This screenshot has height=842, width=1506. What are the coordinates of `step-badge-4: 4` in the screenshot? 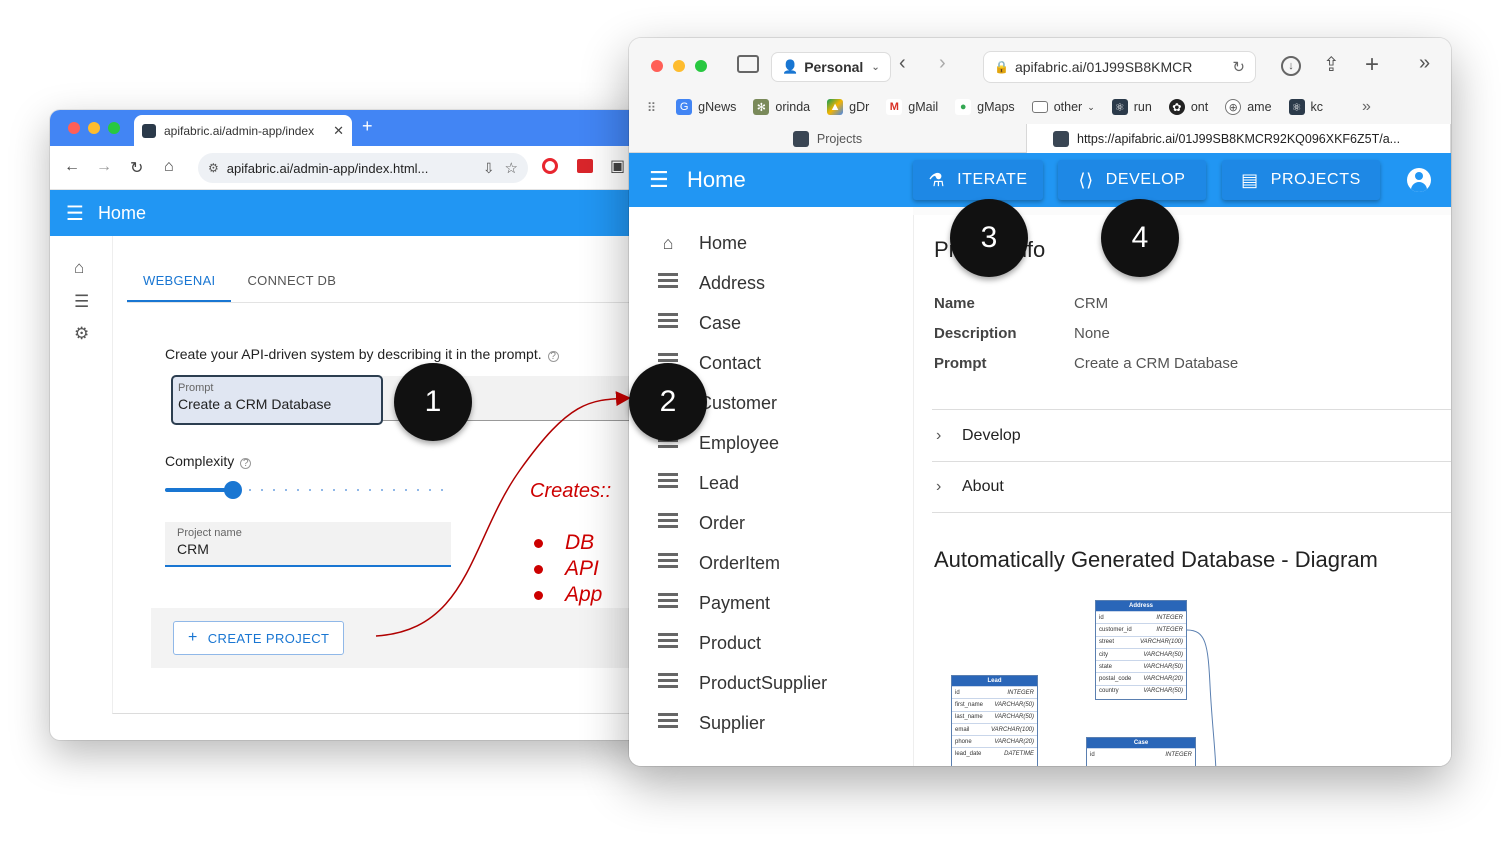 It's located at (1140, 238).